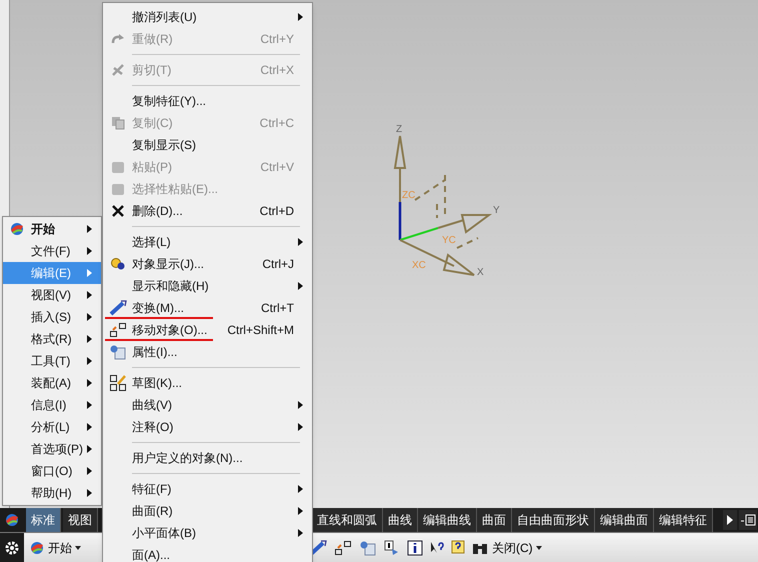 This screenshot has width=758, height=562. What do you see at coordinates (52, 427) in the screenshot?
I see `menu-item: 分析(L)` at bounding box center [52, 427].